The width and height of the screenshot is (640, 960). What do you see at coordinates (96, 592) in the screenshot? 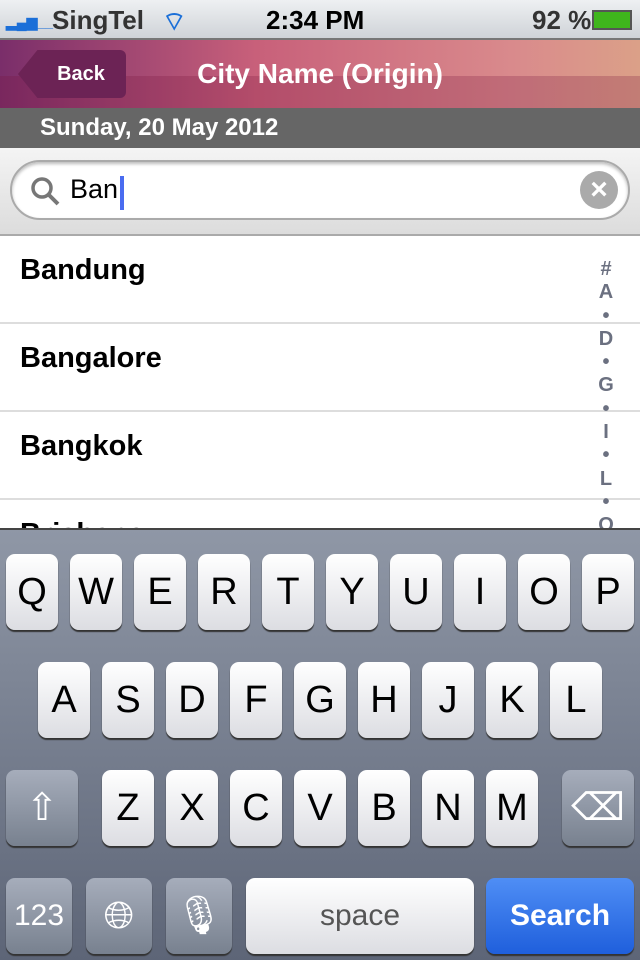
I see `key-w: W` at bounding box center [96, 592].